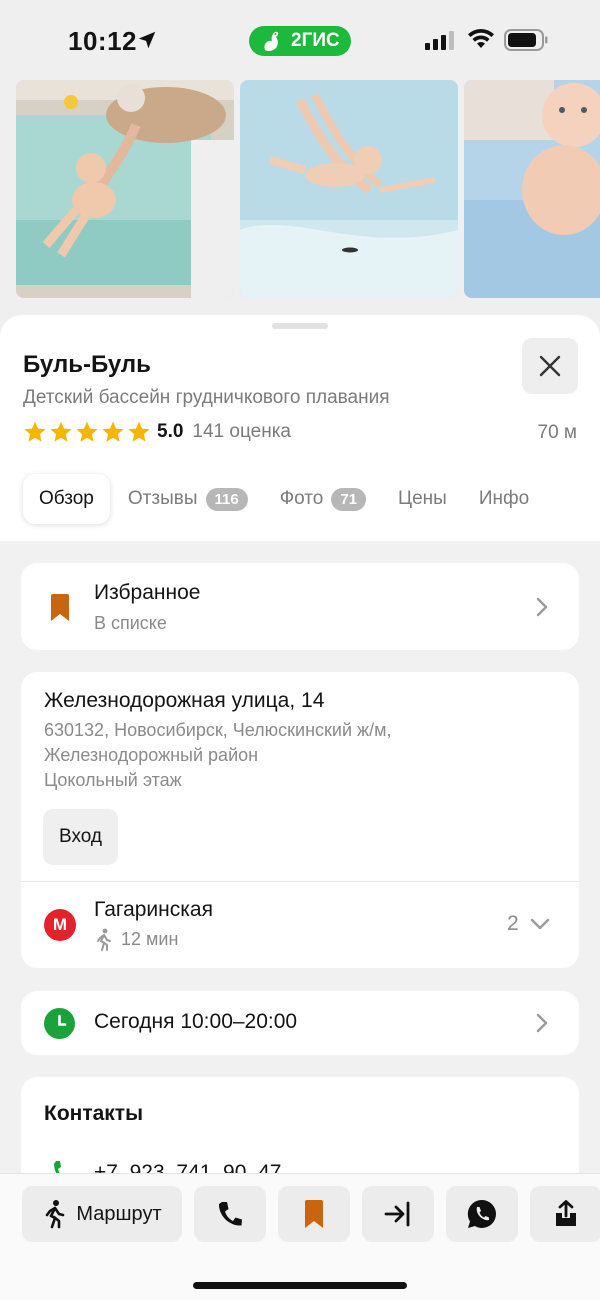  I want to click on location-arrow-icon, so click(147, 40).